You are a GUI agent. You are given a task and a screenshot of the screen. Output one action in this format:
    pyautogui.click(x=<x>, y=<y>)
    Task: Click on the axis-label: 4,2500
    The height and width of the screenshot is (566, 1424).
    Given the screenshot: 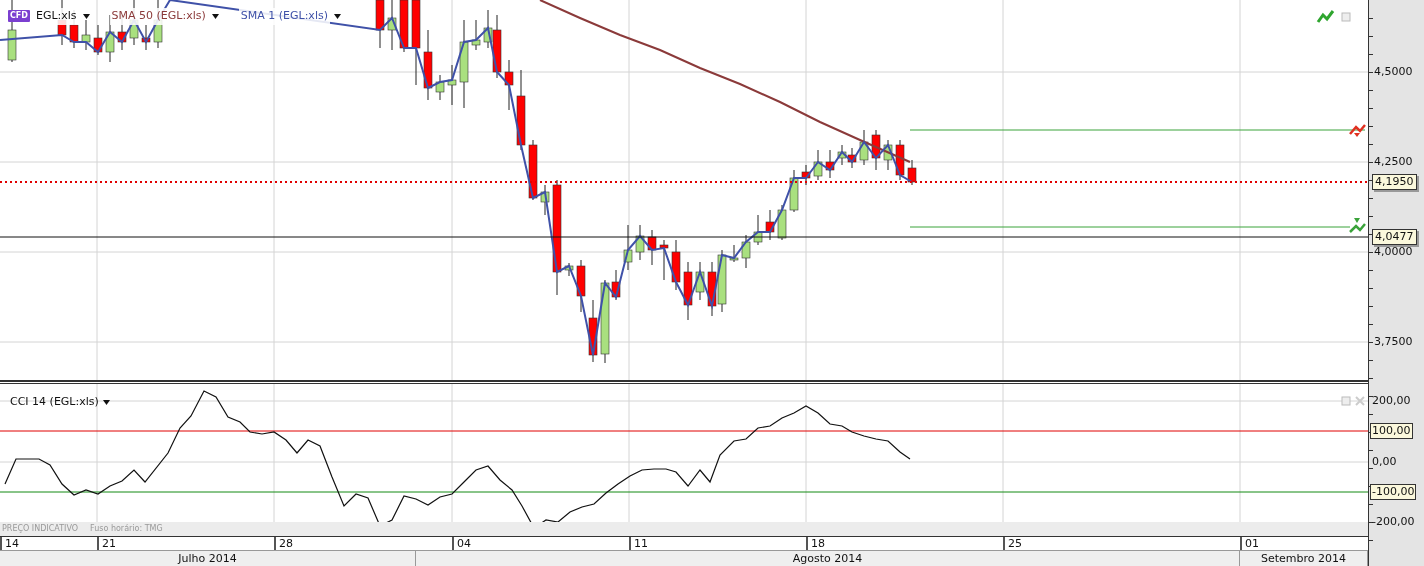 What is the action you would take?
    pyautogui.click(x=1393, y=161)
    